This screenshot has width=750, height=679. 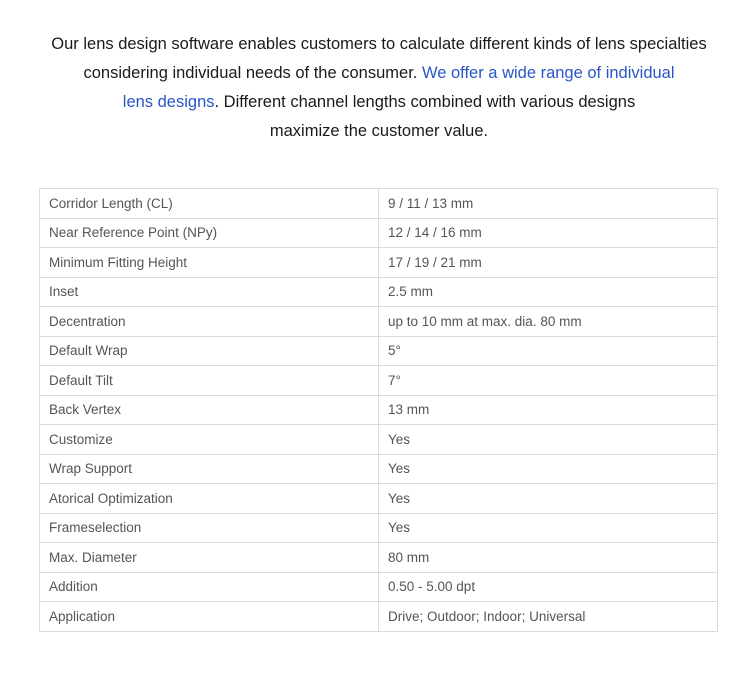 I want to click on spec-value: 9 / 11 / 13 mm, so click(x=548, y=203).